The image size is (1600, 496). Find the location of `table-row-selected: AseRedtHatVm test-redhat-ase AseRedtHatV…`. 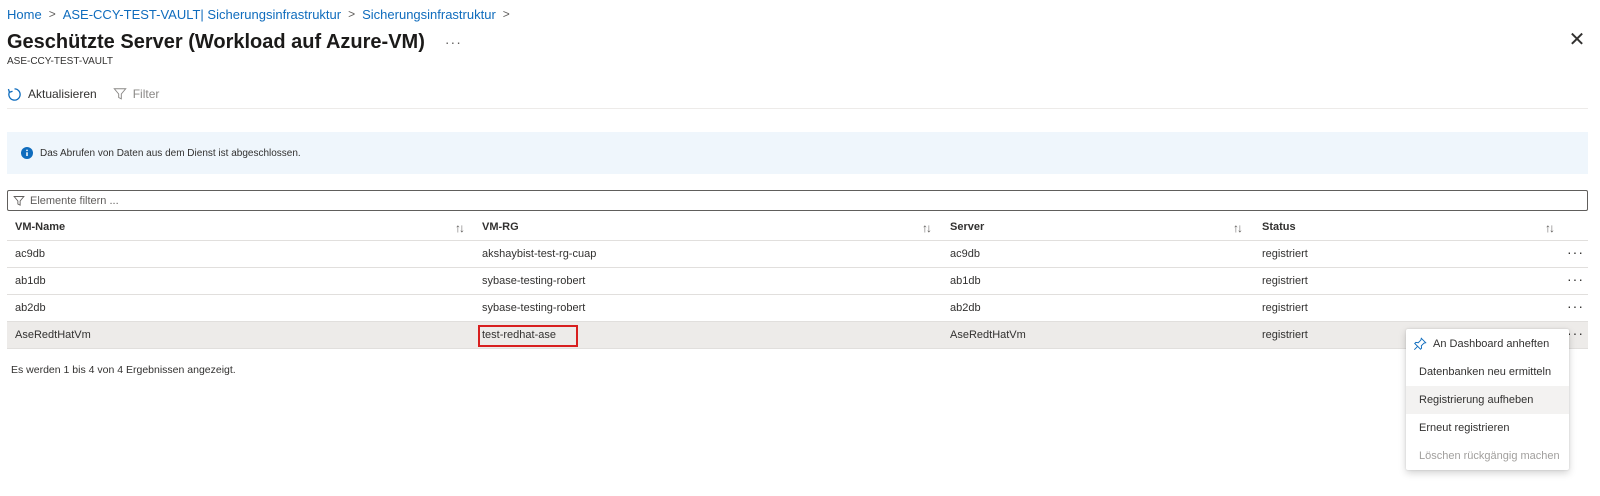

table-row-selected: AseRedtHatVm test-redhat-ase AseRedtHatV… is located at coordinates (797, 335).